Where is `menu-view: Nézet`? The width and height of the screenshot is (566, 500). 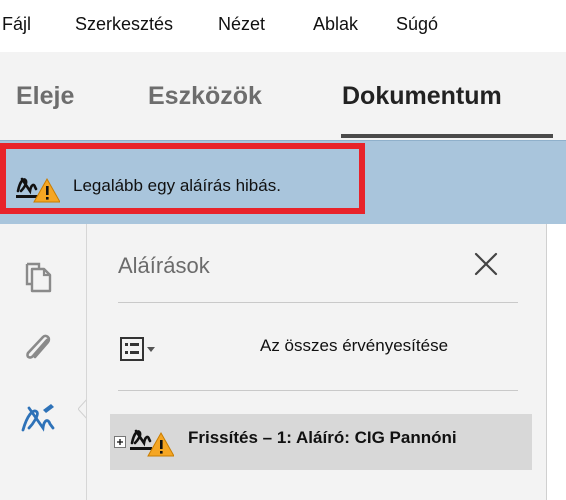 menu-view: Nézet is located at coordinates (241, 24).